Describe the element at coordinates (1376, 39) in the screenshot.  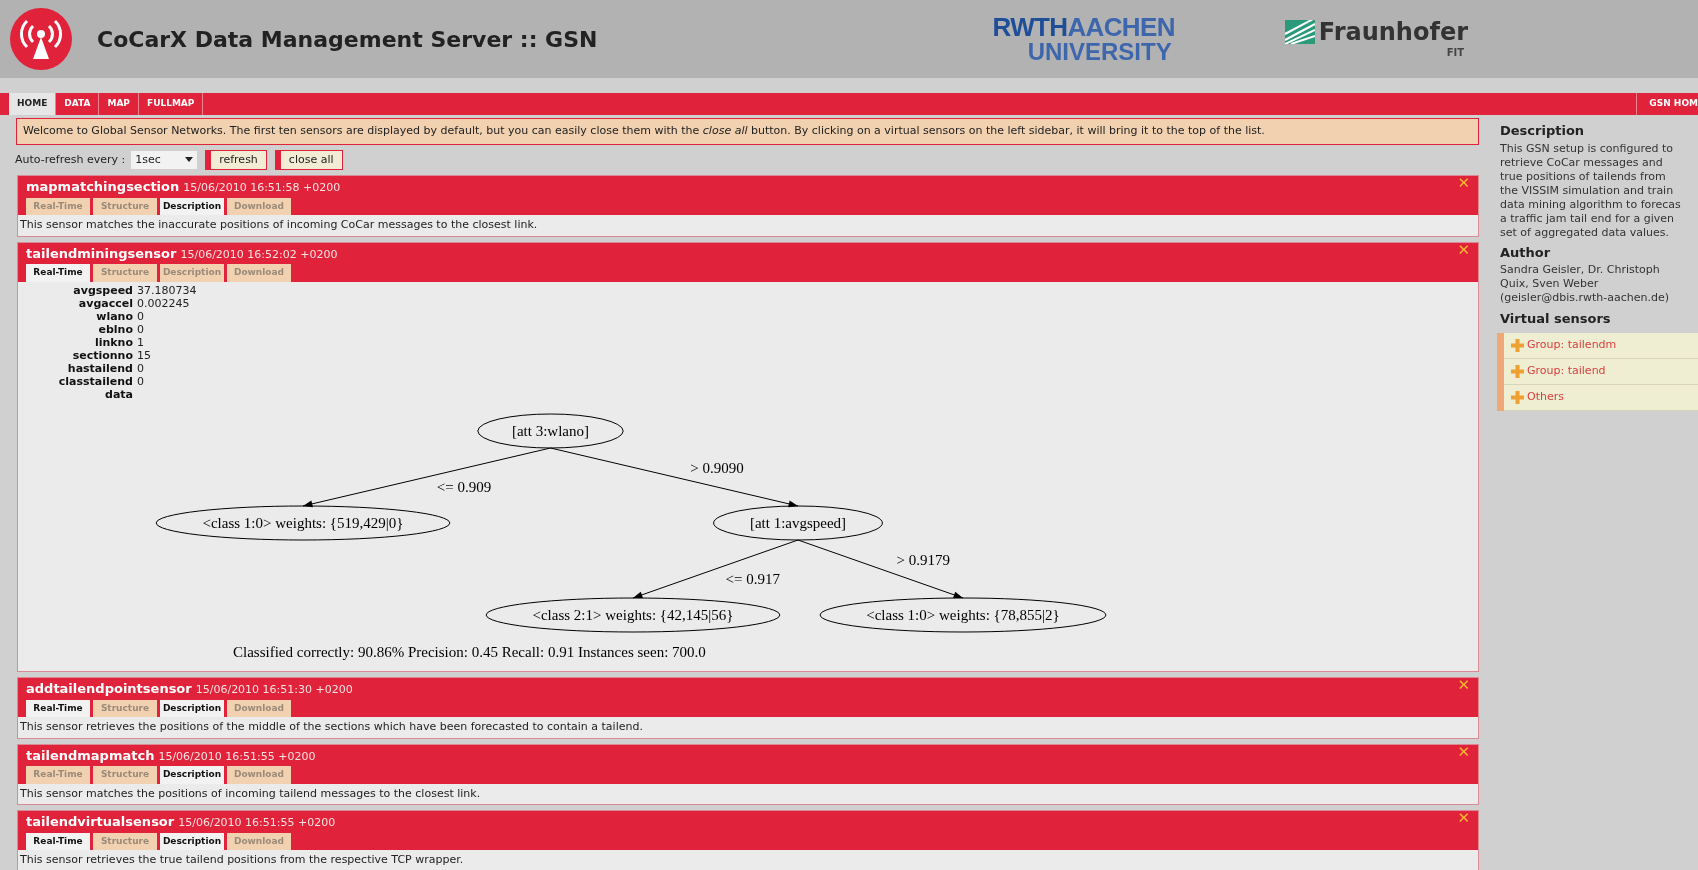
I see `institute-logo: Fraunhofer FIT` at that location.